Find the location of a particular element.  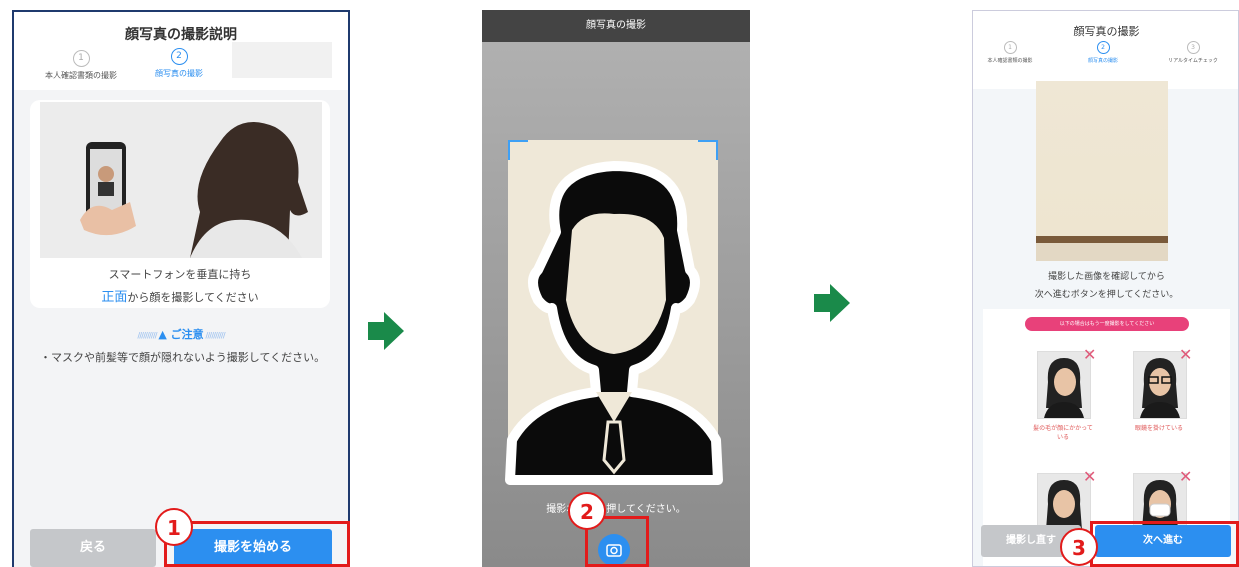

callout-badge-1: 1 is located at coordinates (174, 527).